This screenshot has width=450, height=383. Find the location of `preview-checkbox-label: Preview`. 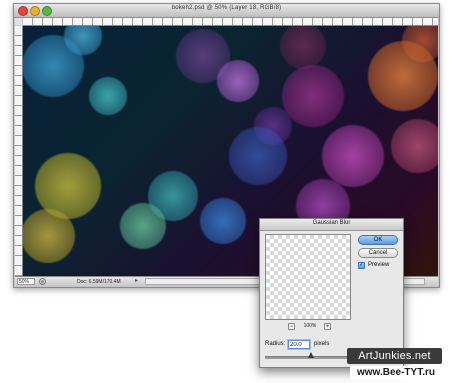

preview-checkbox-label: Preview is located at coordinates (379, 265).